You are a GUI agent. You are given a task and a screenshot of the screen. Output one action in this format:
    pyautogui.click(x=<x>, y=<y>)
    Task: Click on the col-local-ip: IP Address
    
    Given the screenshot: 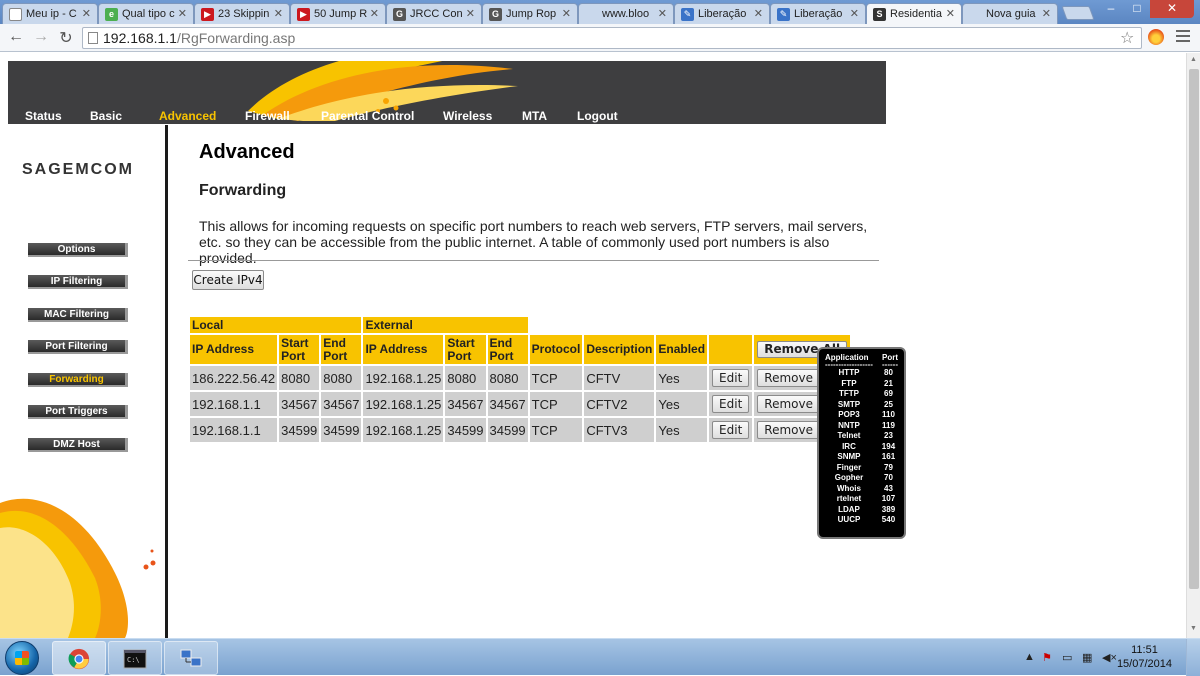 What is the action you would take?
    pyautogui.click(x=234, y=349)
    